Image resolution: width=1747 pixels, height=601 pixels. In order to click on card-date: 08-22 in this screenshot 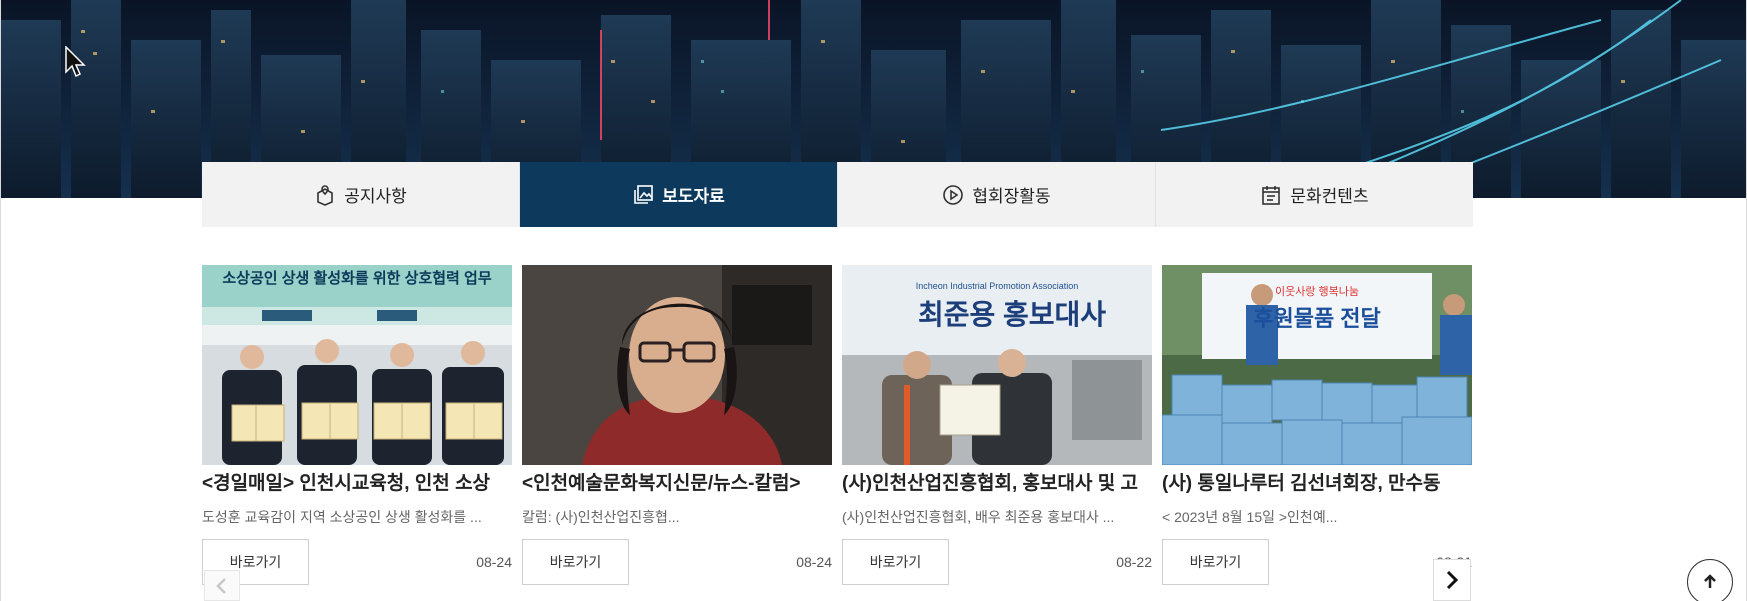, I will do `click(1134, 562)`.